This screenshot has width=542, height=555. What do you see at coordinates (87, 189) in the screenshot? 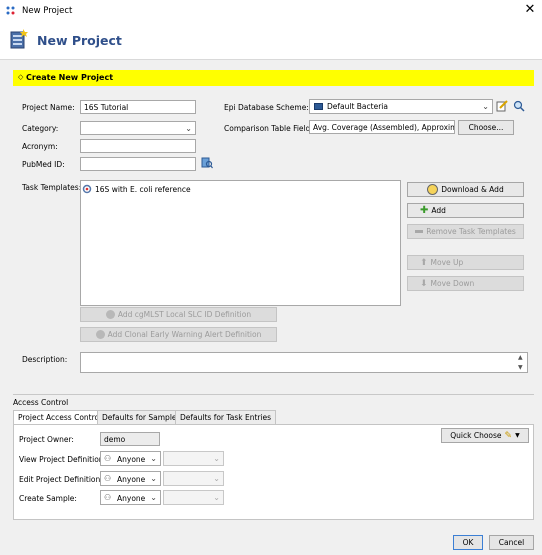
I see `task-template-icon` at bounding box center [87, 189].